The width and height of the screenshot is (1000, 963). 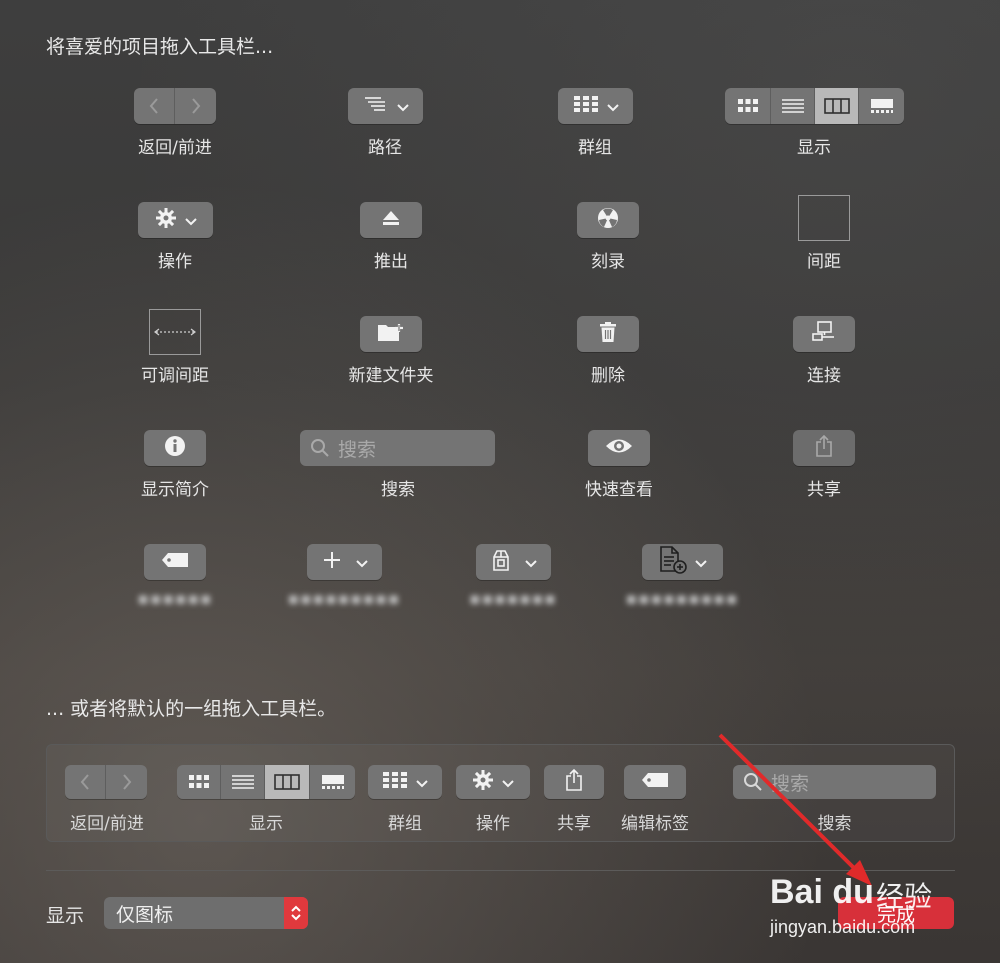 I want to click on item-label: 删除, so click(x=608, y=376).